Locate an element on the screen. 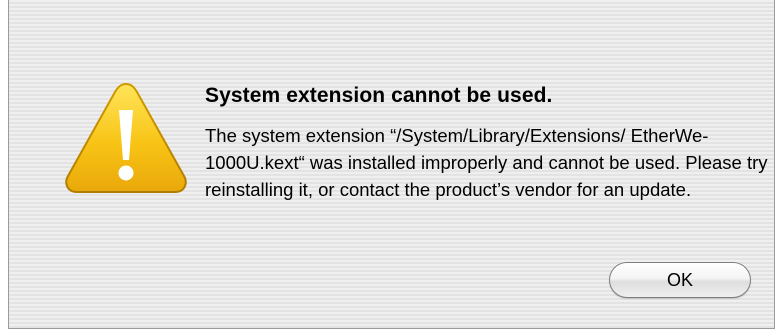 The width and height of the screenshot is (779, 331). dialog-title: System extension cannot be used. is located at coordinates (379, 95).